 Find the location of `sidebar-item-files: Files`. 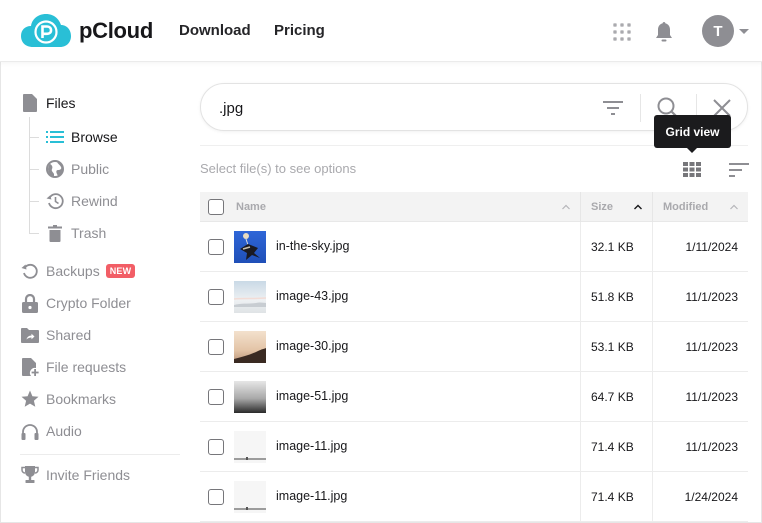

sidebar-item-files: Files is located at coordinates (48, 103).